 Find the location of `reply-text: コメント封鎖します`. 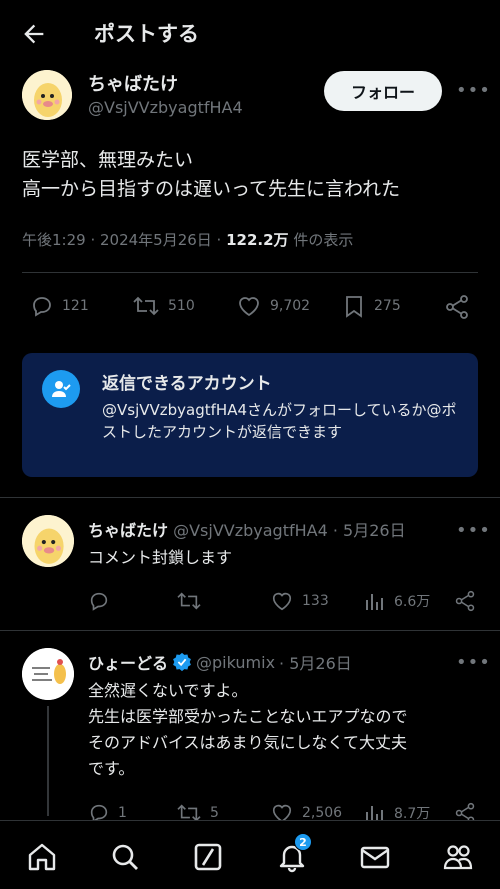

reply-text: コメント封鎖します is located at coordinates (160, 557).